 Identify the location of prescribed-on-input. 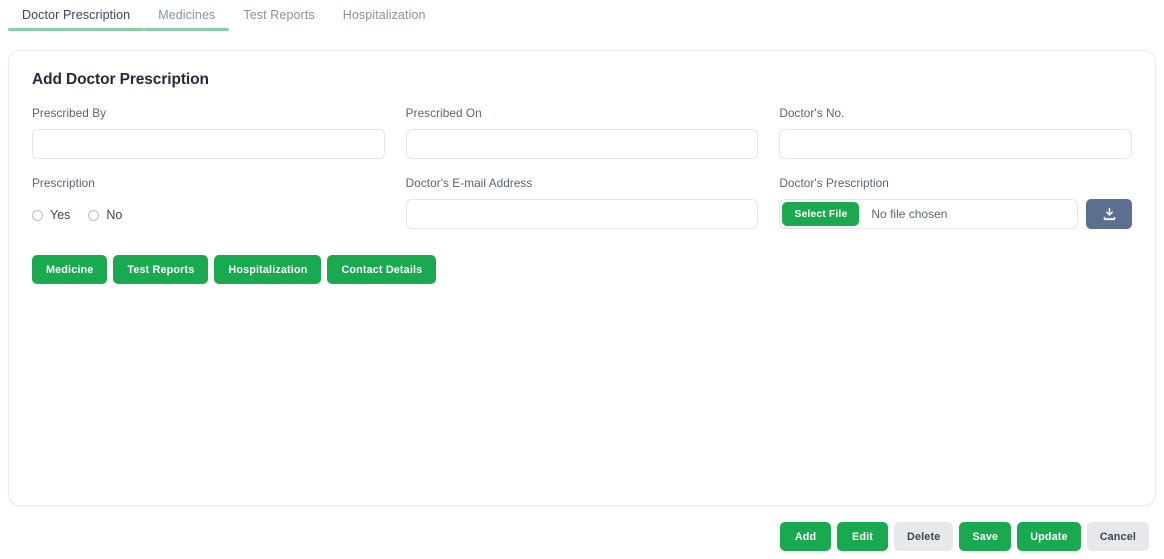
(582, 144).